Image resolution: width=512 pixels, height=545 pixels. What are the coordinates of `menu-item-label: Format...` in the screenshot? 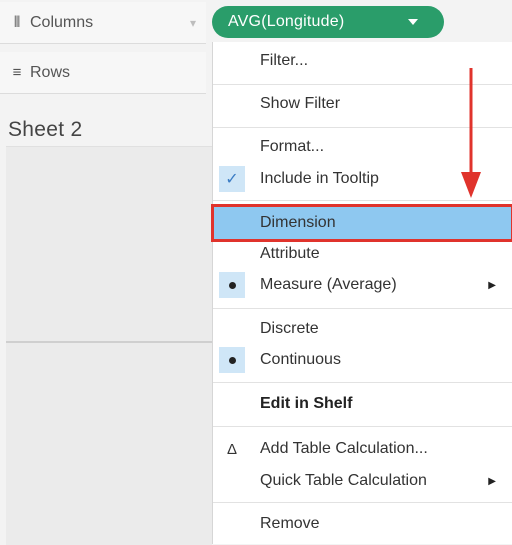 It's located at (292, 146).